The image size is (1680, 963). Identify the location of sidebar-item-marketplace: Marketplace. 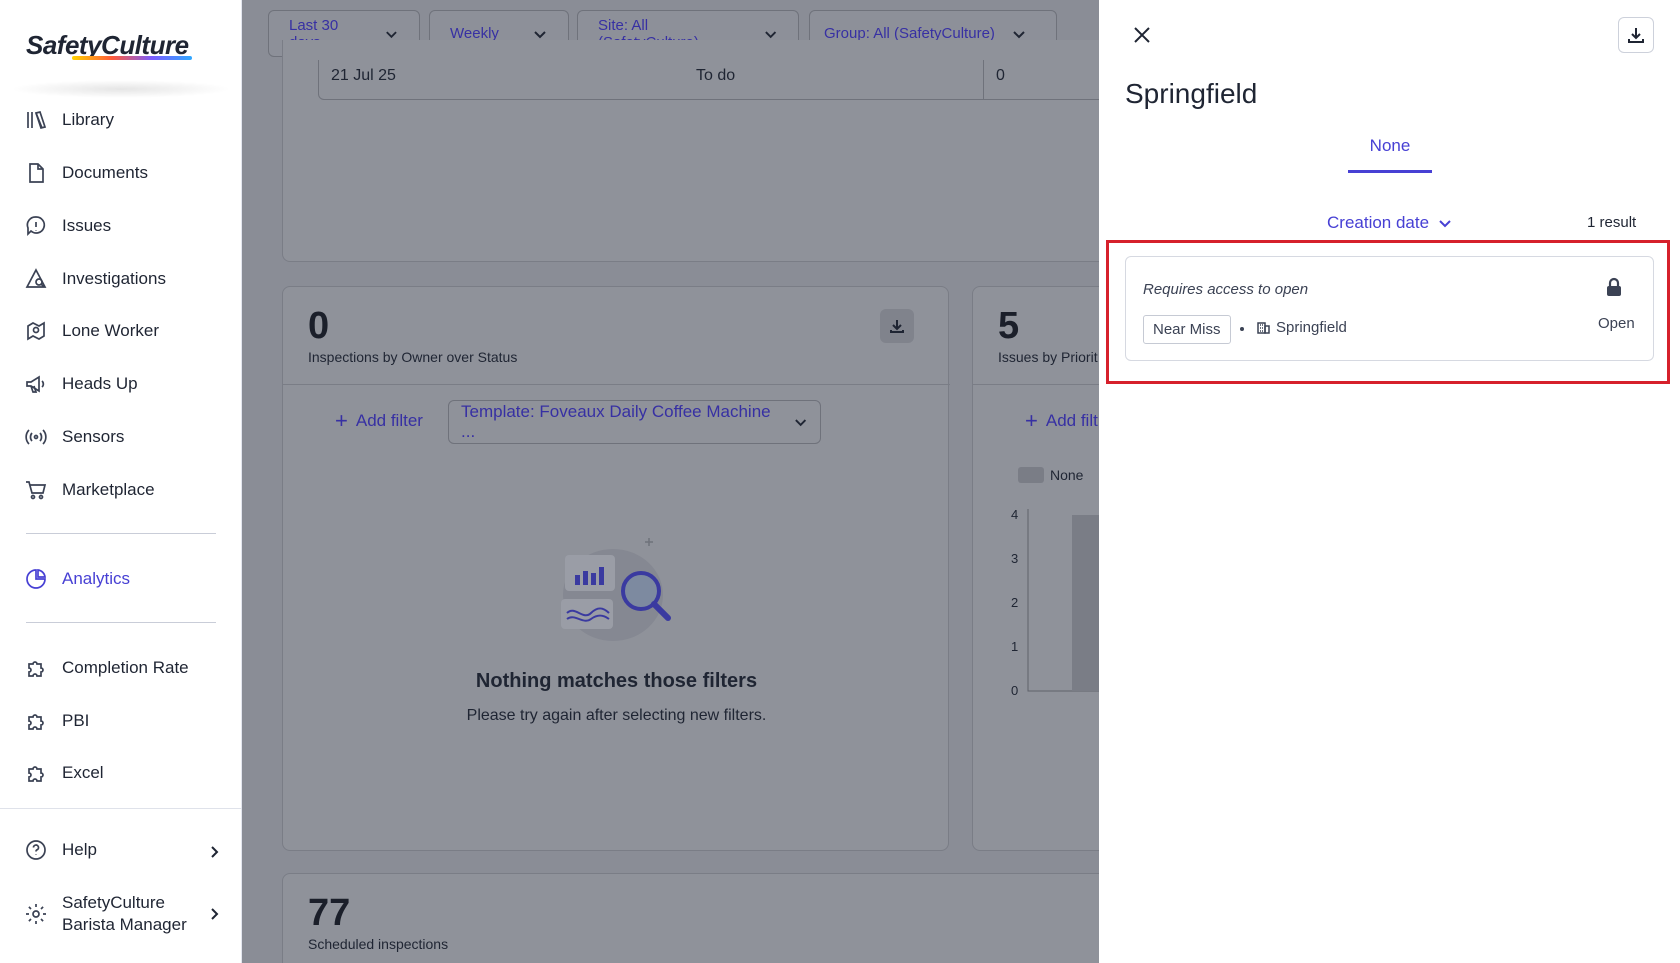
(89, 490).